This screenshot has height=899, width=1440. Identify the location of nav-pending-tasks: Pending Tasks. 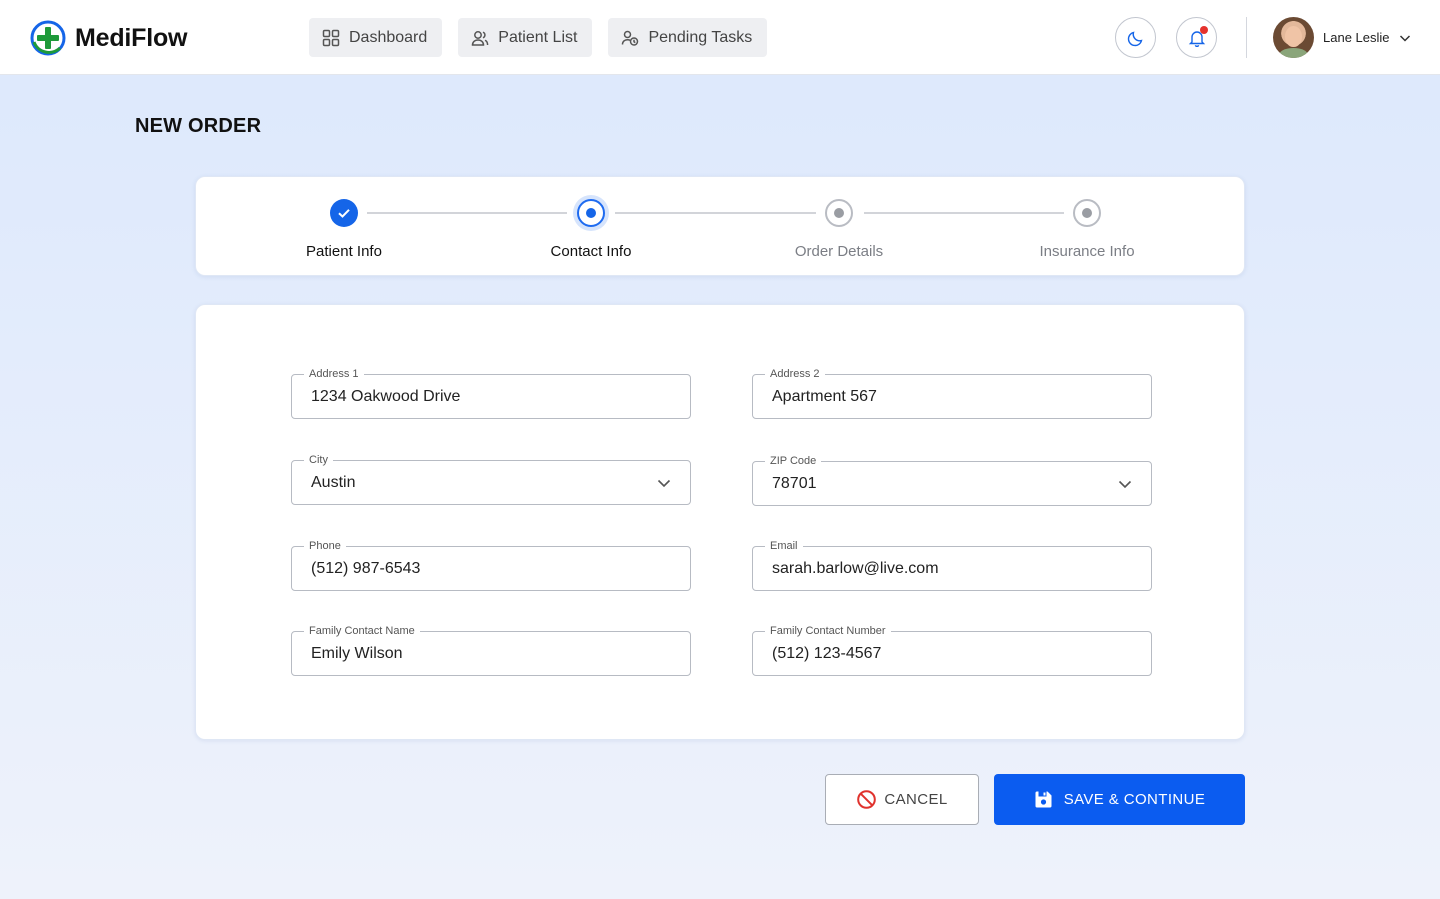
(688, 37).